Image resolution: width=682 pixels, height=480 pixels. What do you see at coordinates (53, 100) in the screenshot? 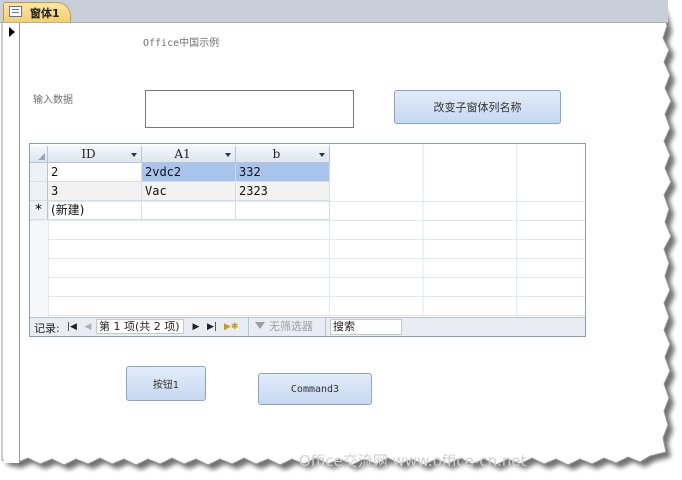
I see `input-data-label: 输入数据` at bounding box center [53, 100].